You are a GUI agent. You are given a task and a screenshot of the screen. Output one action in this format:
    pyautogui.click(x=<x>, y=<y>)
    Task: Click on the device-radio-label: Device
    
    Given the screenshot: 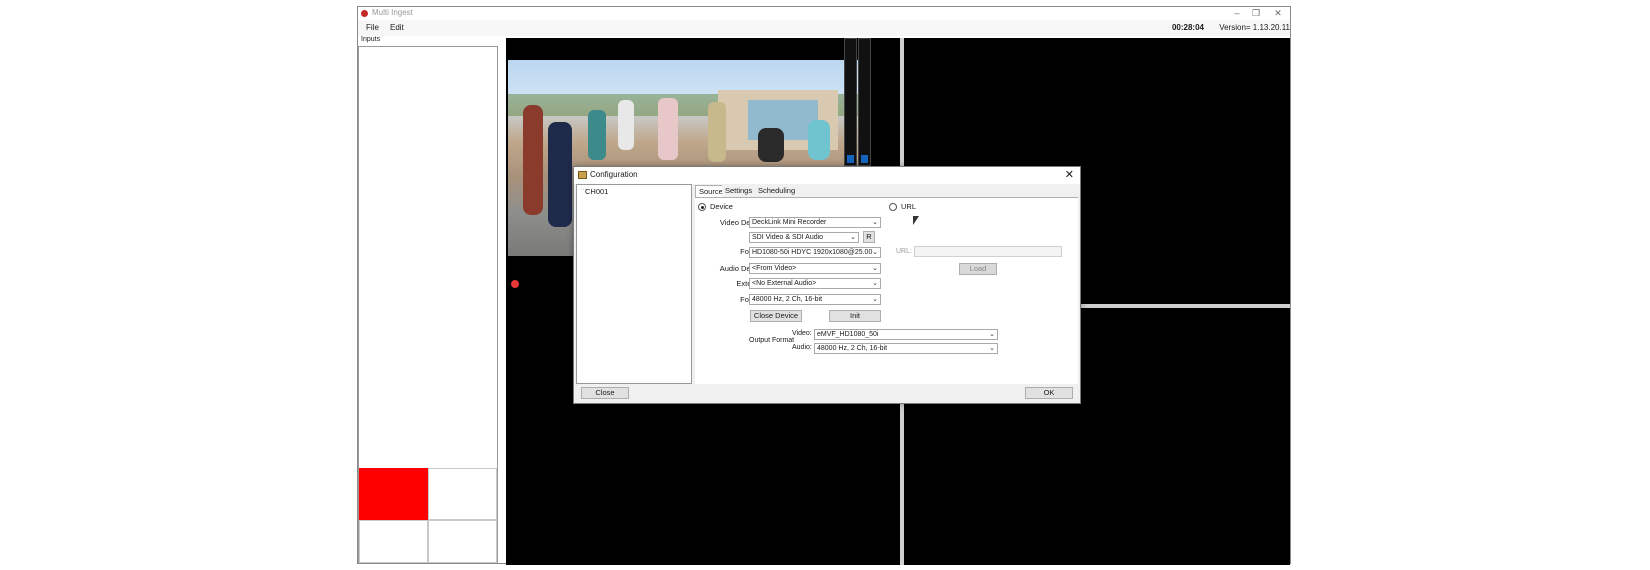 What is the action you would take?
    pyautogui.click(x=721, y=206)
    